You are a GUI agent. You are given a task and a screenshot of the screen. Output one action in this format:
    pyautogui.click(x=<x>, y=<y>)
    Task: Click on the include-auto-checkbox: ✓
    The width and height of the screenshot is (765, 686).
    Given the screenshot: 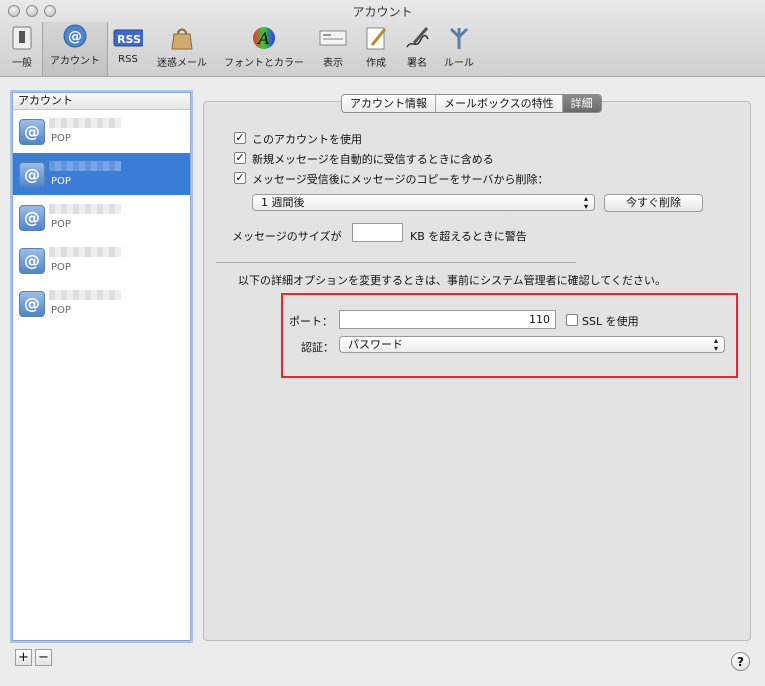 What is the action you would take?
    pyautogui.click(x=240, y=158)
    